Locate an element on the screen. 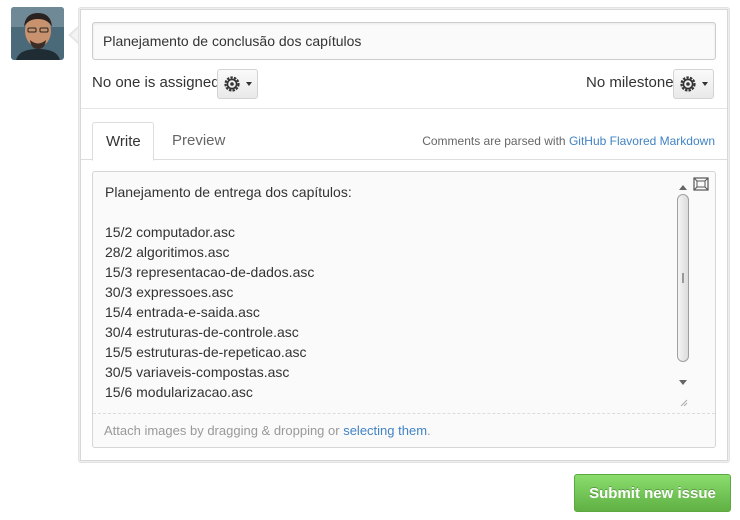 The image size is (740, 520). select-files-link: selecting them is located at coordinates (385, 430).